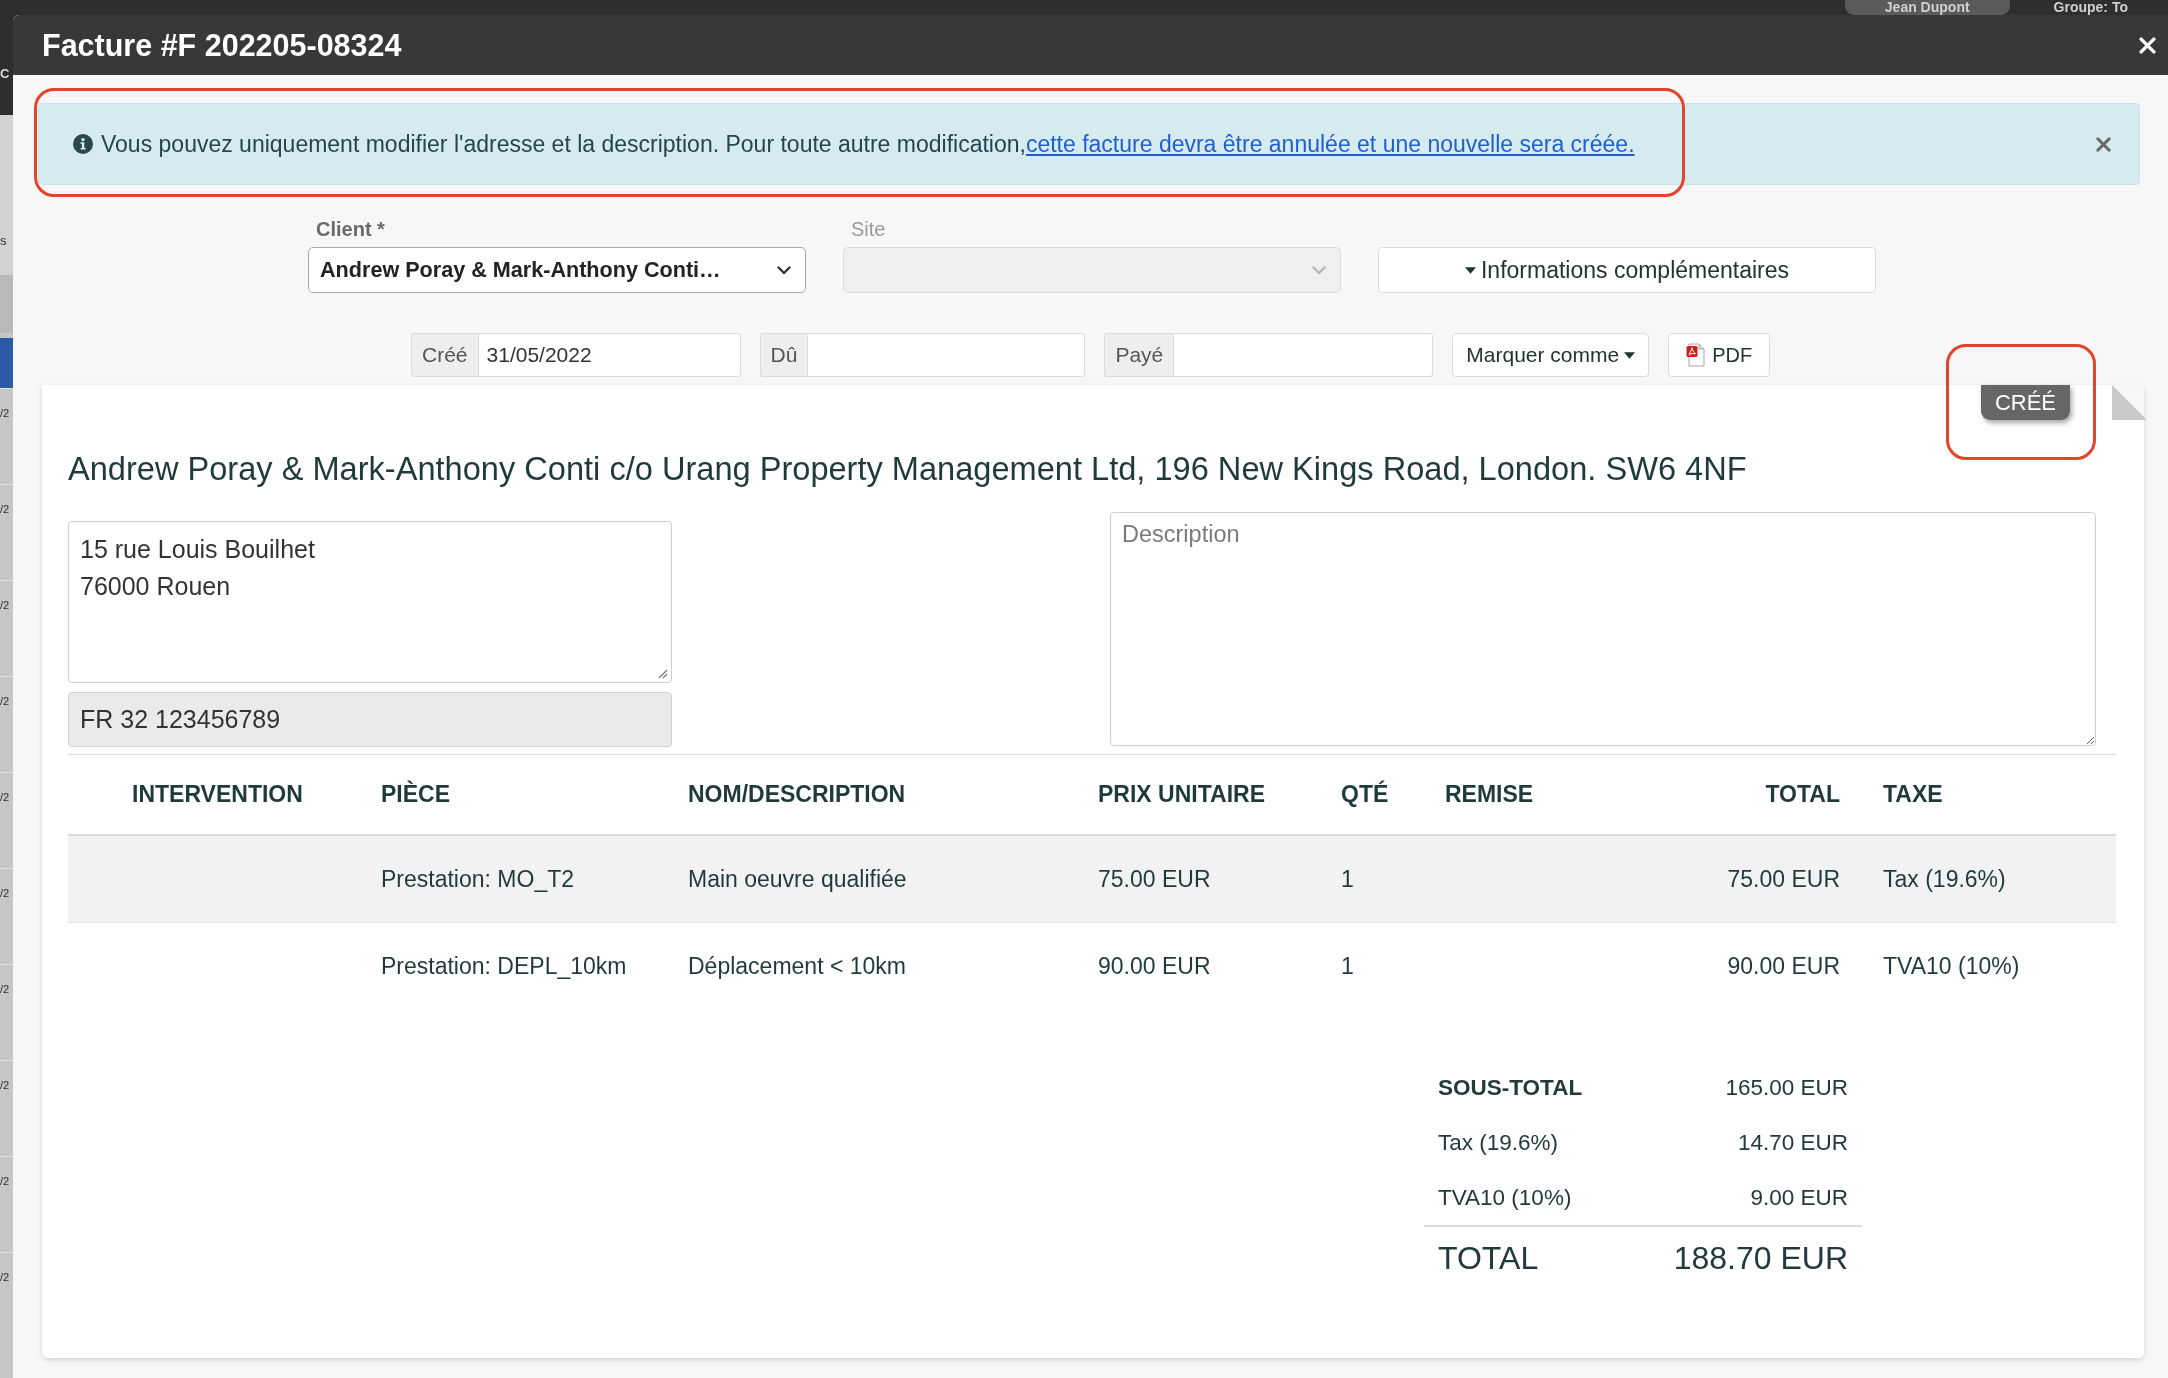 This screenshot has width=2168, height=1378. I want to click on recipient-heading: Andrew Poray & Mark-Anthony Conti c/o Urang Property Management Ltd, 196 New Kings Road, London. SW6 4NF, so click(908, 469).